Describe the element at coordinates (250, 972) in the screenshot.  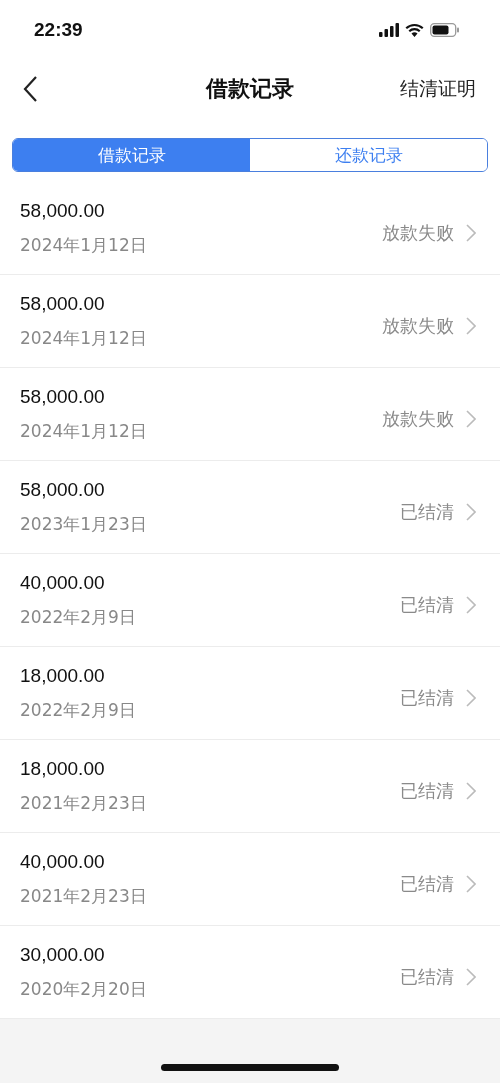
I see `record-row: 30,000.00 2020年2月20日 已结清` at that location.